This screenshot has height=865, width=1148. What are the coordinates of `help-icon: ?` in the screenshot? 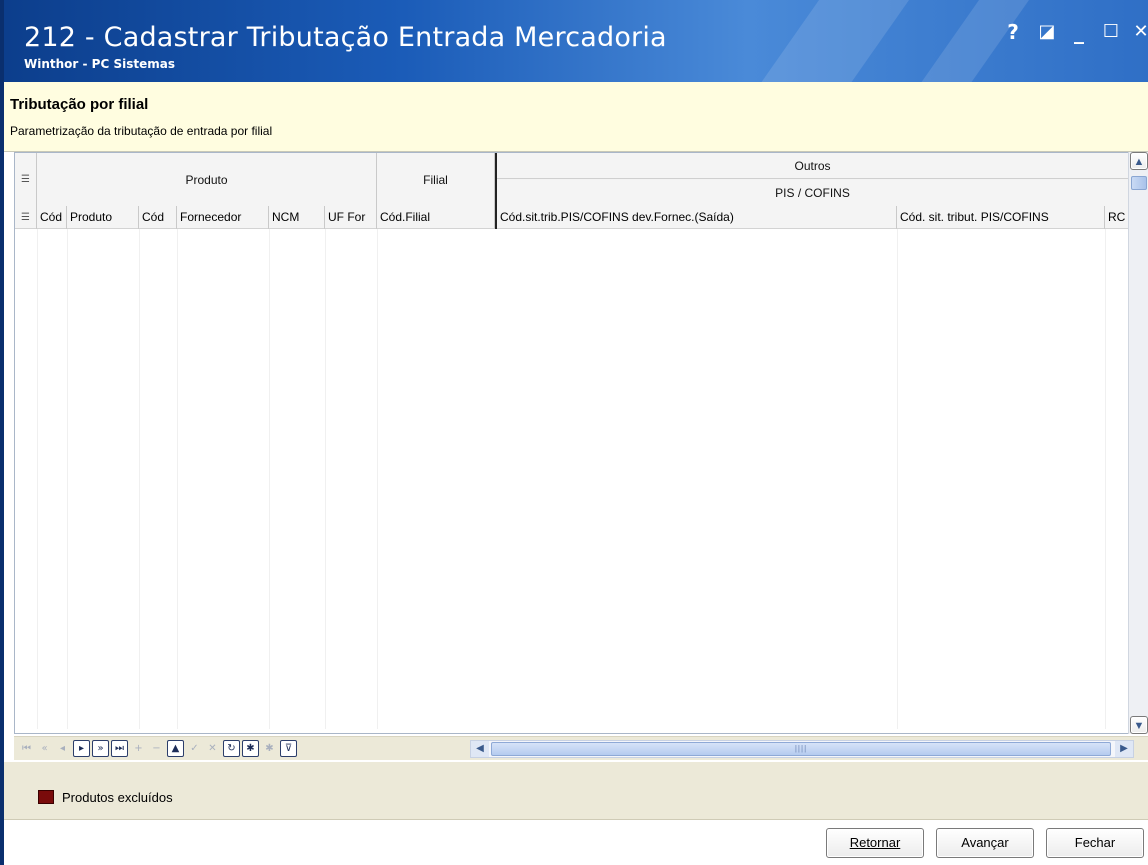 It's located at (1013, 32).